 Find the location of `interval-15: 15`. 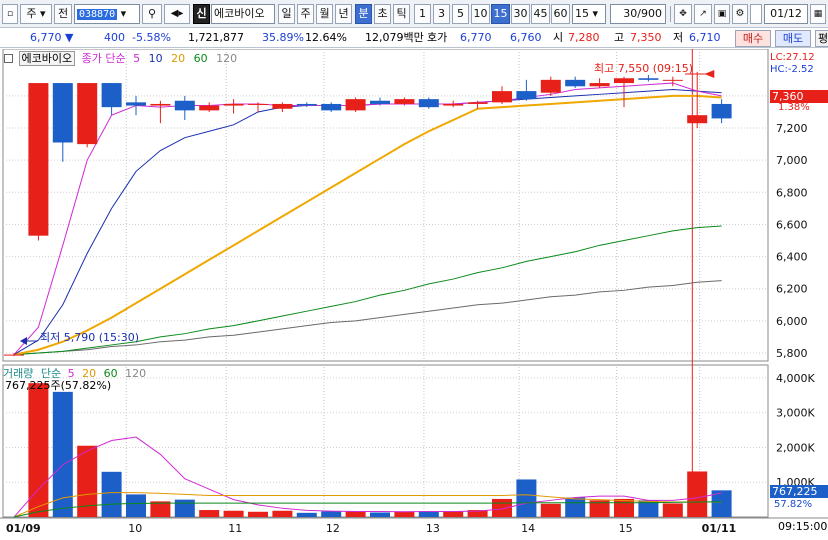

interval-15: 15 is located at coordinates (500, 14).